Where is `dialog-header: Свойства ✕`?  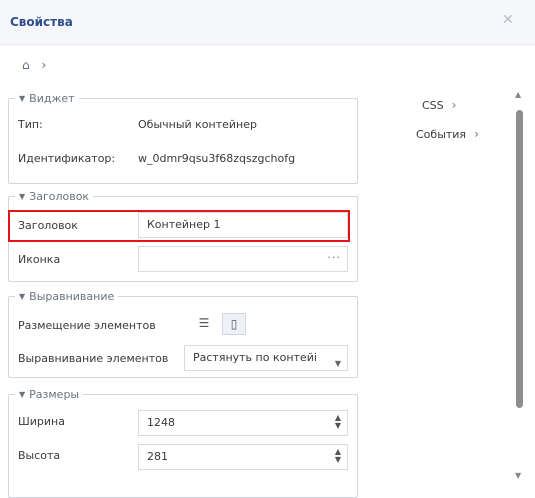
dialog-header: Свойства ✕ is located at coordinates (267, 22).